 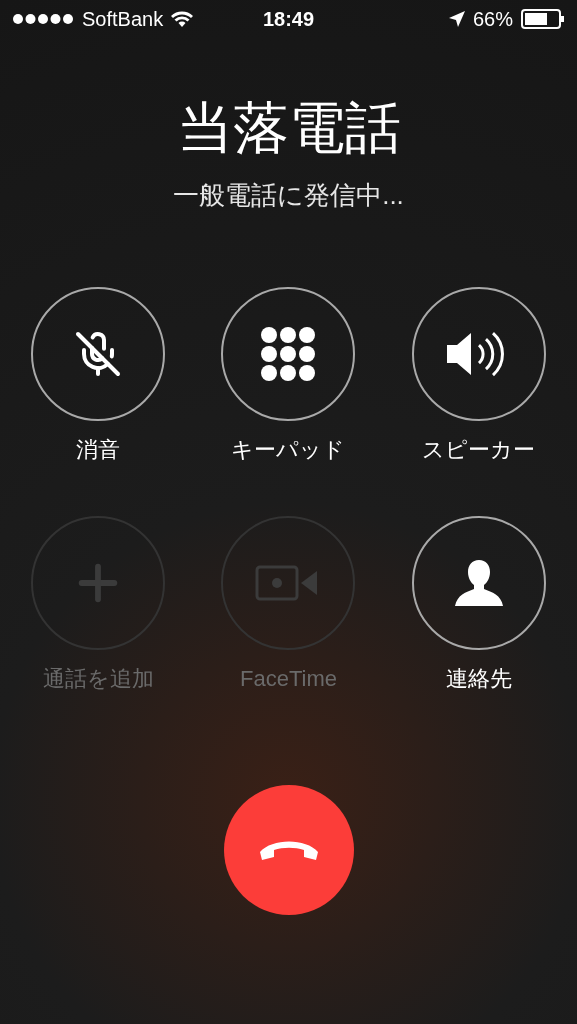 What do you see at coordinates (456, 19) in the screenshot?
I see `location-arrow-icon` at bounding box center [456, 19].